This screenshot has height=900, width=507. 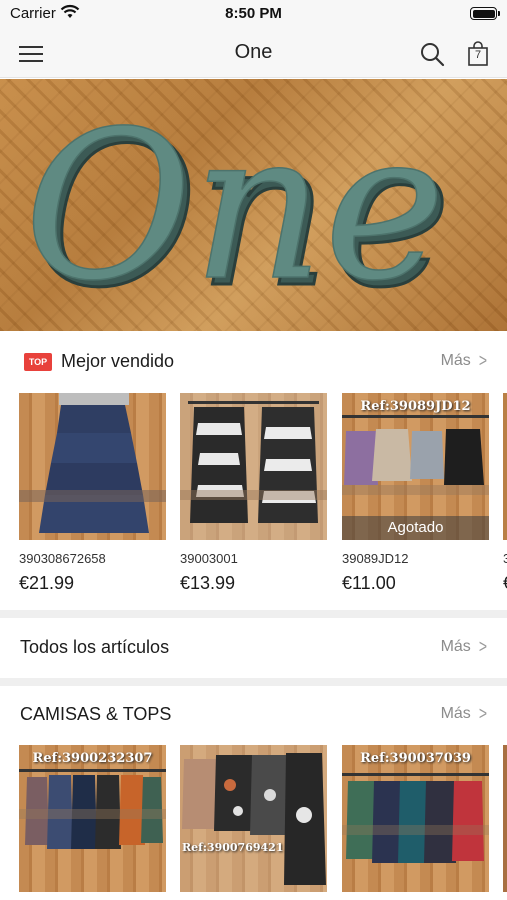 What do you see at coordinates (415, 528) in the screenshot?
I see `sold-out-overlay: Agotado` at bounding box center [415, 528].